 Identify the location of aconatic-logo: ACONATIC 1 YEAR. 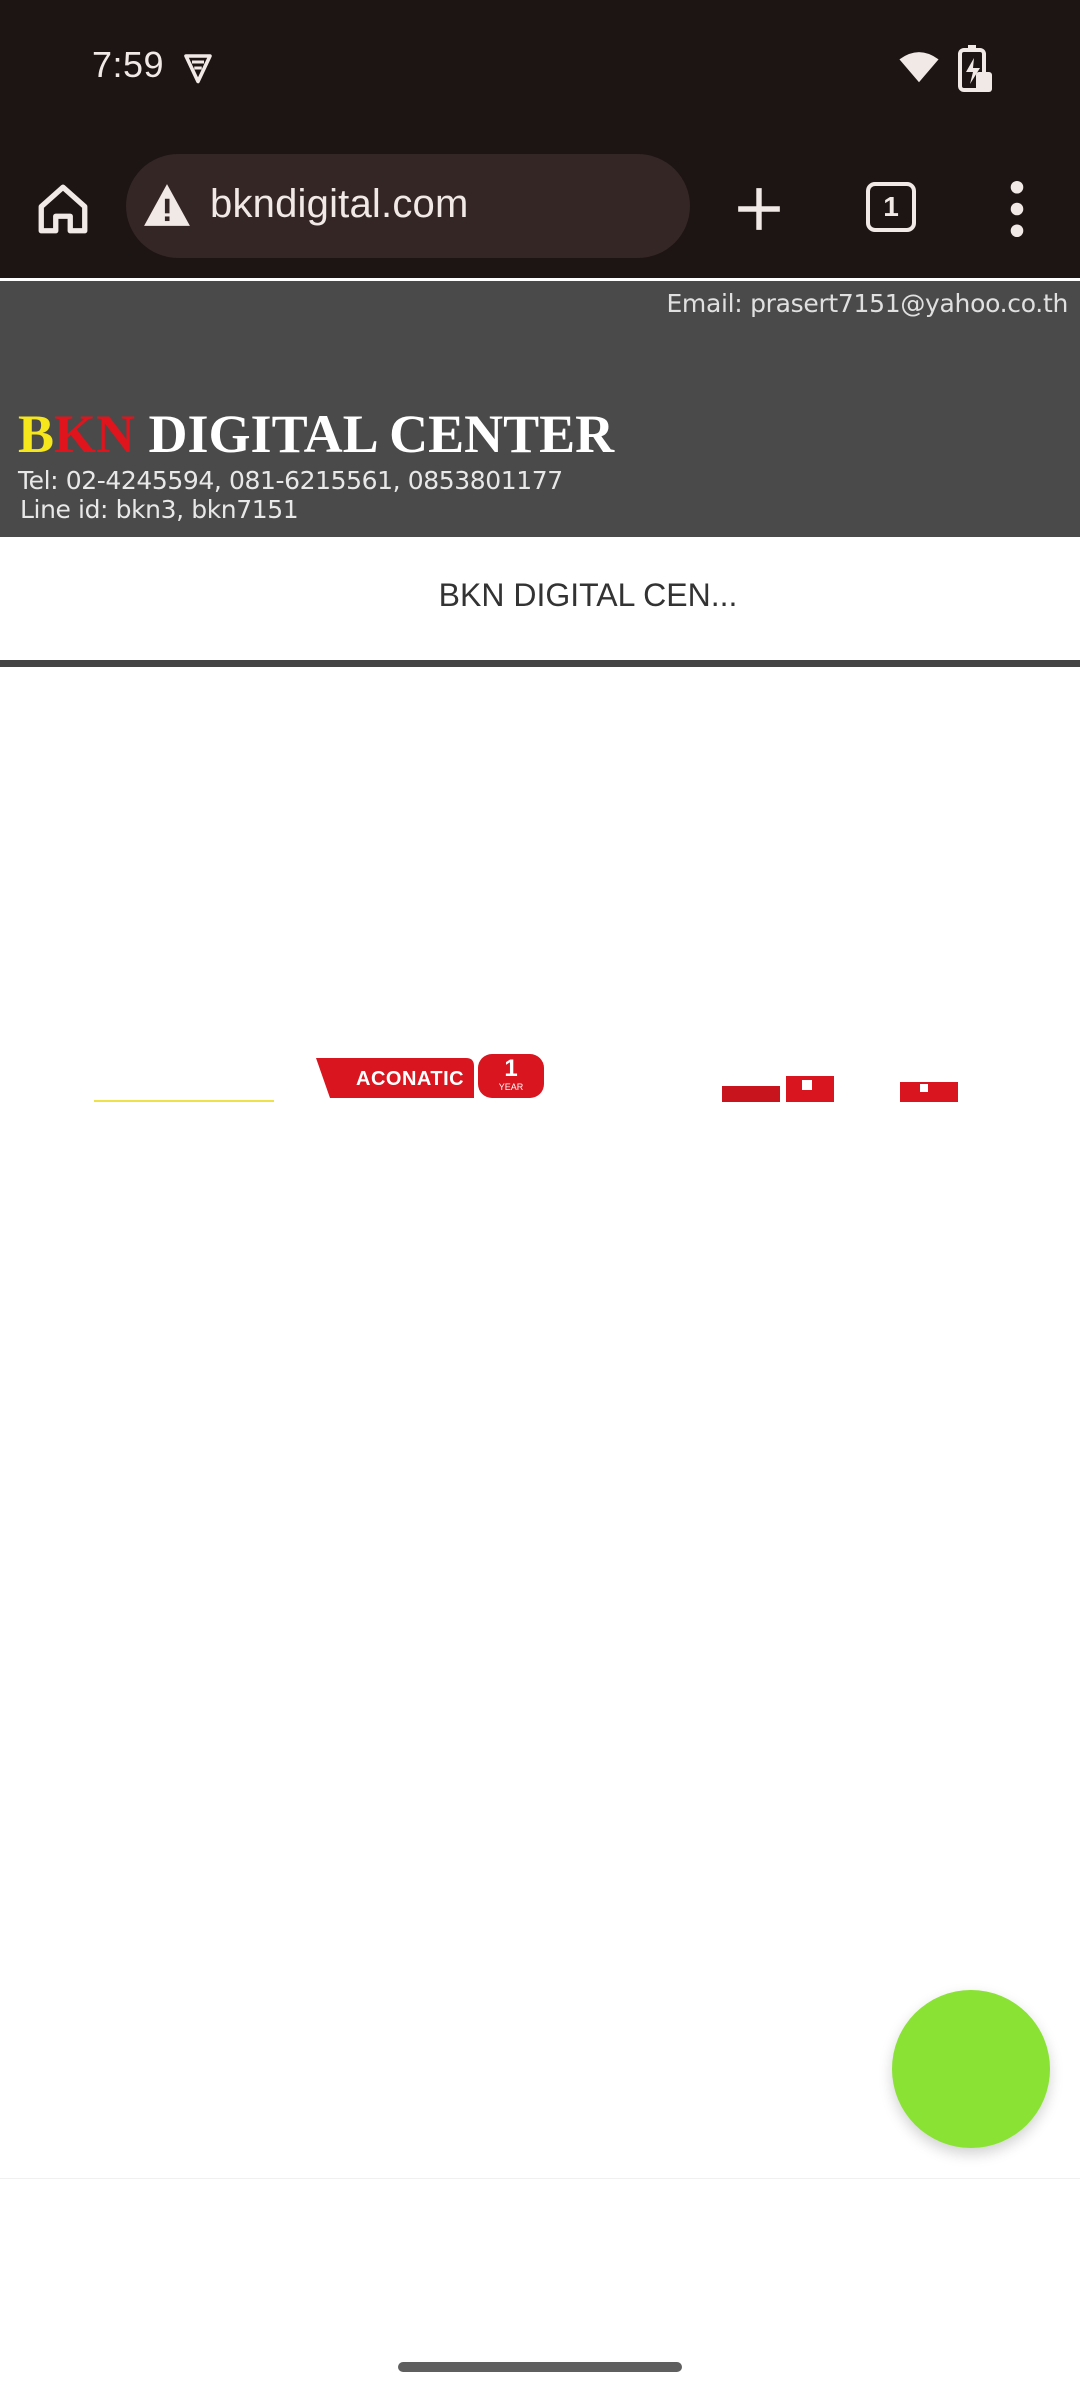
(430, 1078).